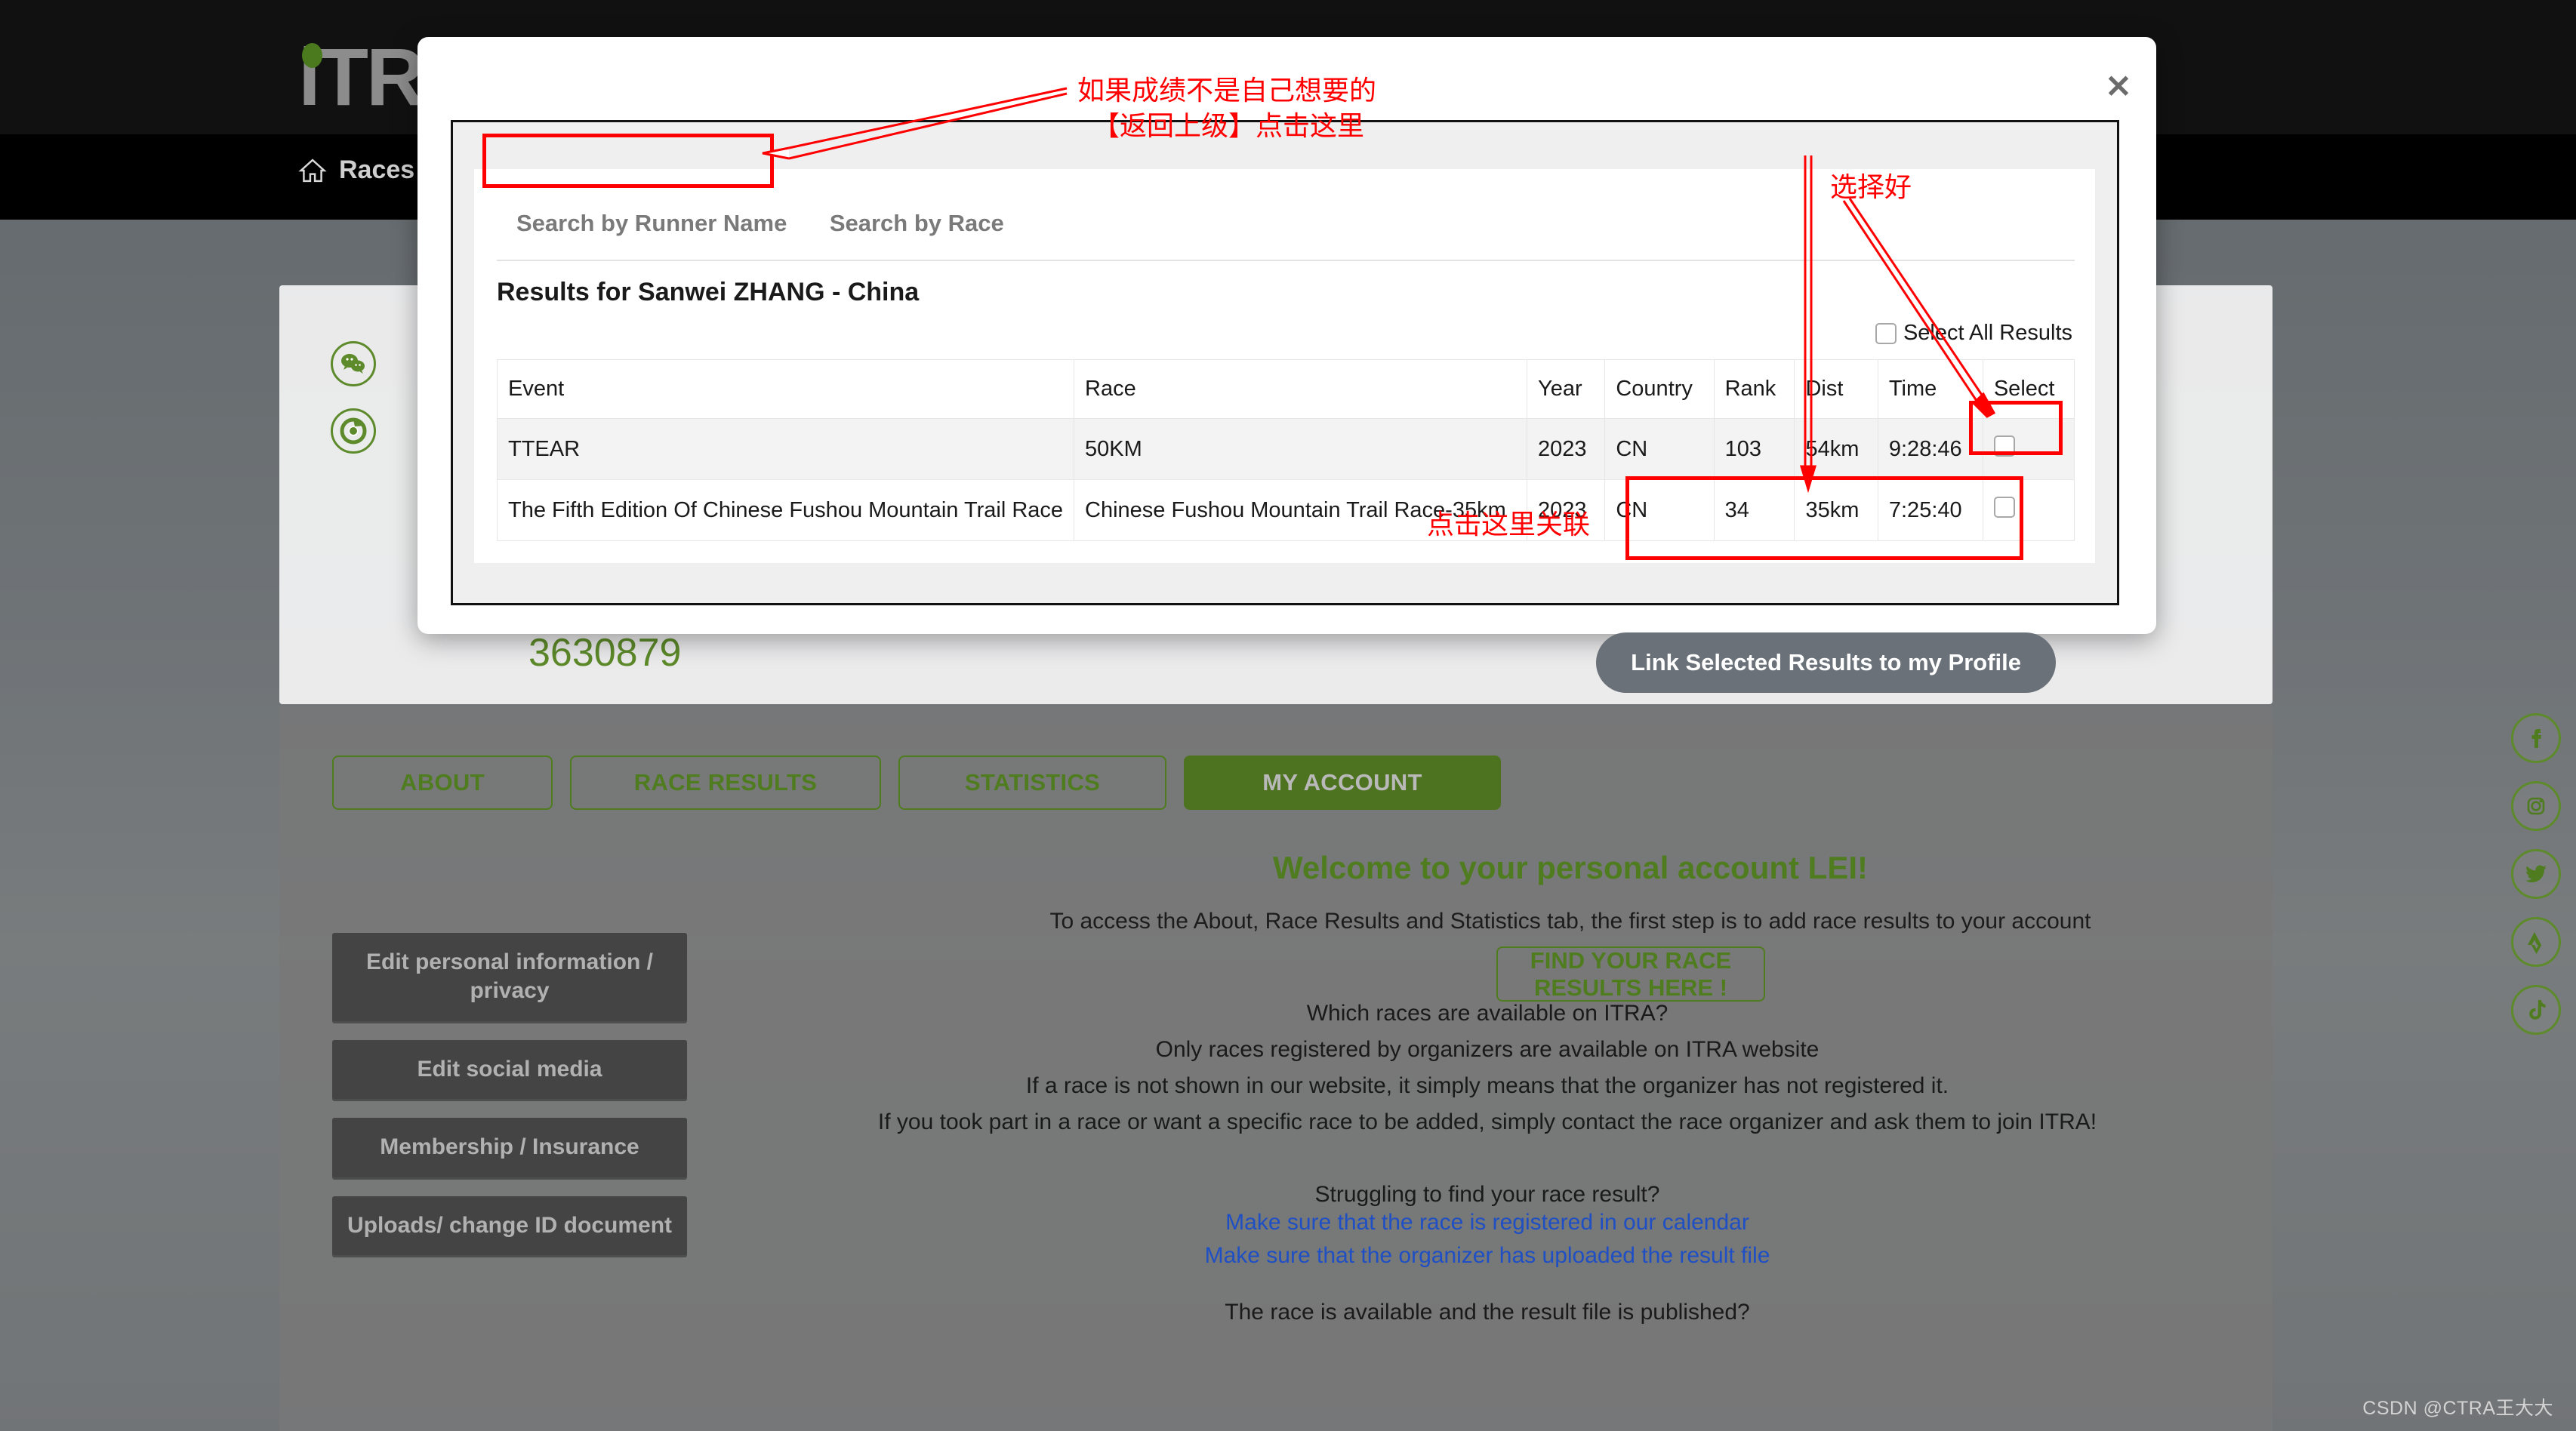 The image size is (2576, 1431). Describe the element at coordinates (1487, 1194) in the screenshot. I see `info-paragraph: Struggling to find your race result?` at that location.